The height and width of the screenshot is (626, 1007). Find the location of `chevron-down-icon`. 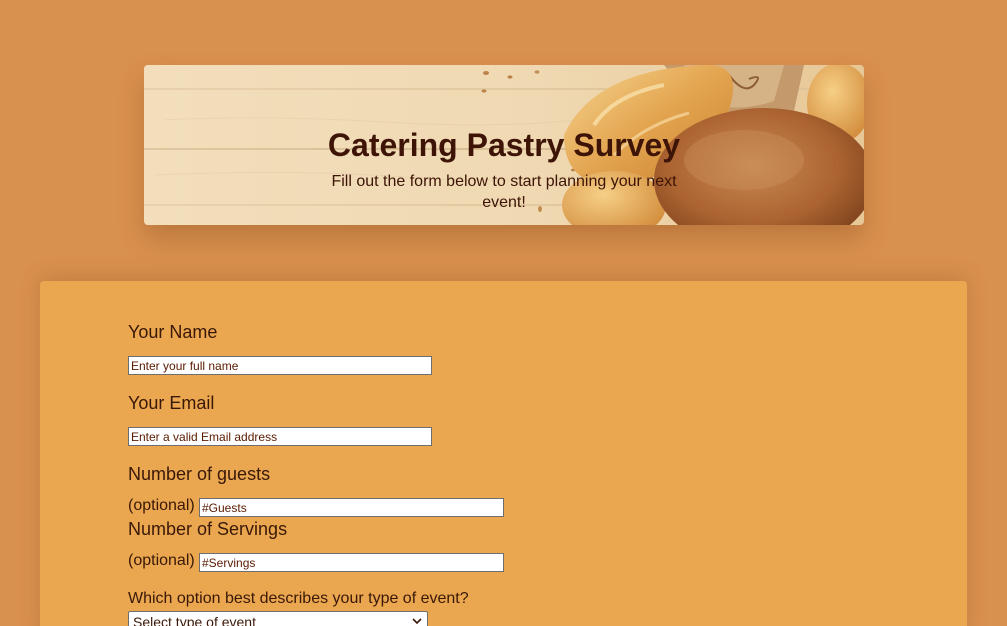

chevron-down-icon is located at coordinates (417, 621).